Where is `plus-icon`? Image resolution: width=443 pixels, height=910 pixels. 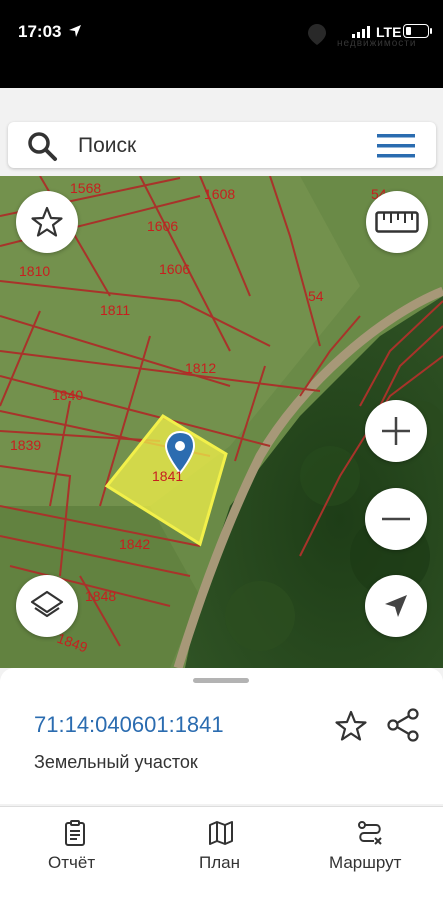 plus-icon is located at coordinates (396, 431).